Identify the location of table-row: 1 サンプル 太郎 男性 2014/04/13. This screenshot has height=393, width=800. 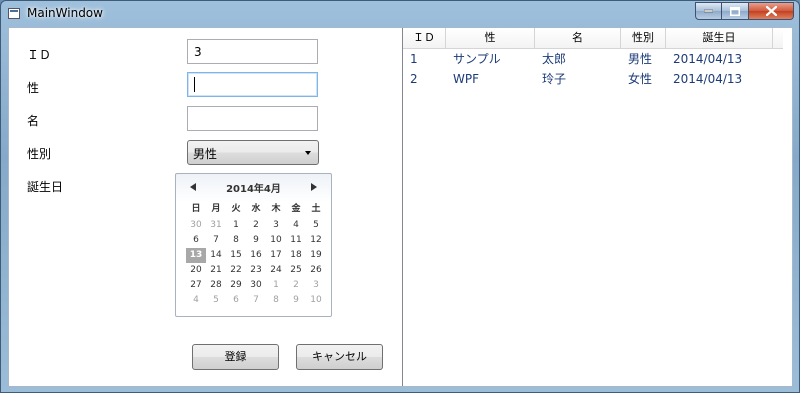
(588, 59).